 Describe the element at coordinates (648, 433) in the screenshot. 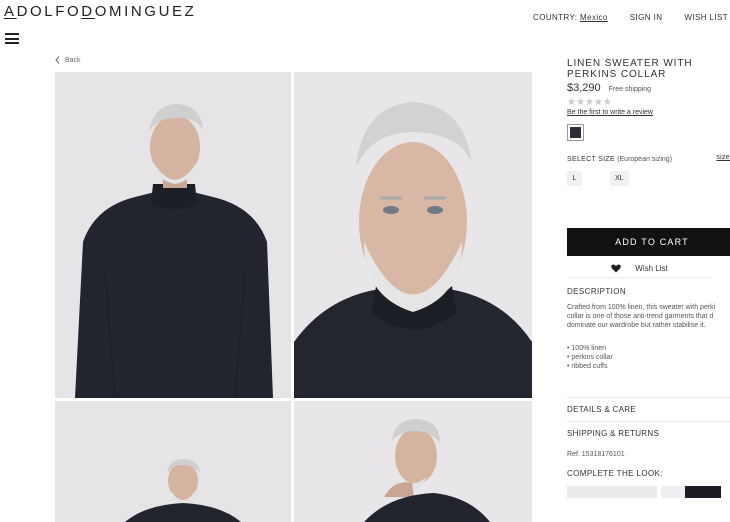

I see `shipping-returns-accordion: SHIPPING & RETURNS` at that location.